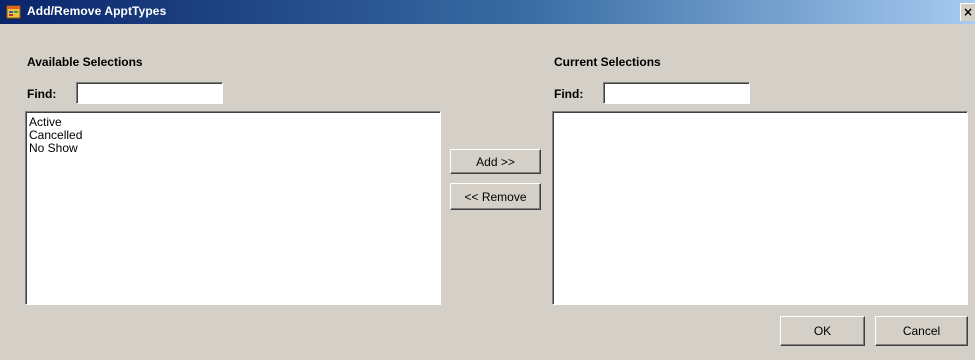  I want to click on ok-button: OK, so click(822, 331).